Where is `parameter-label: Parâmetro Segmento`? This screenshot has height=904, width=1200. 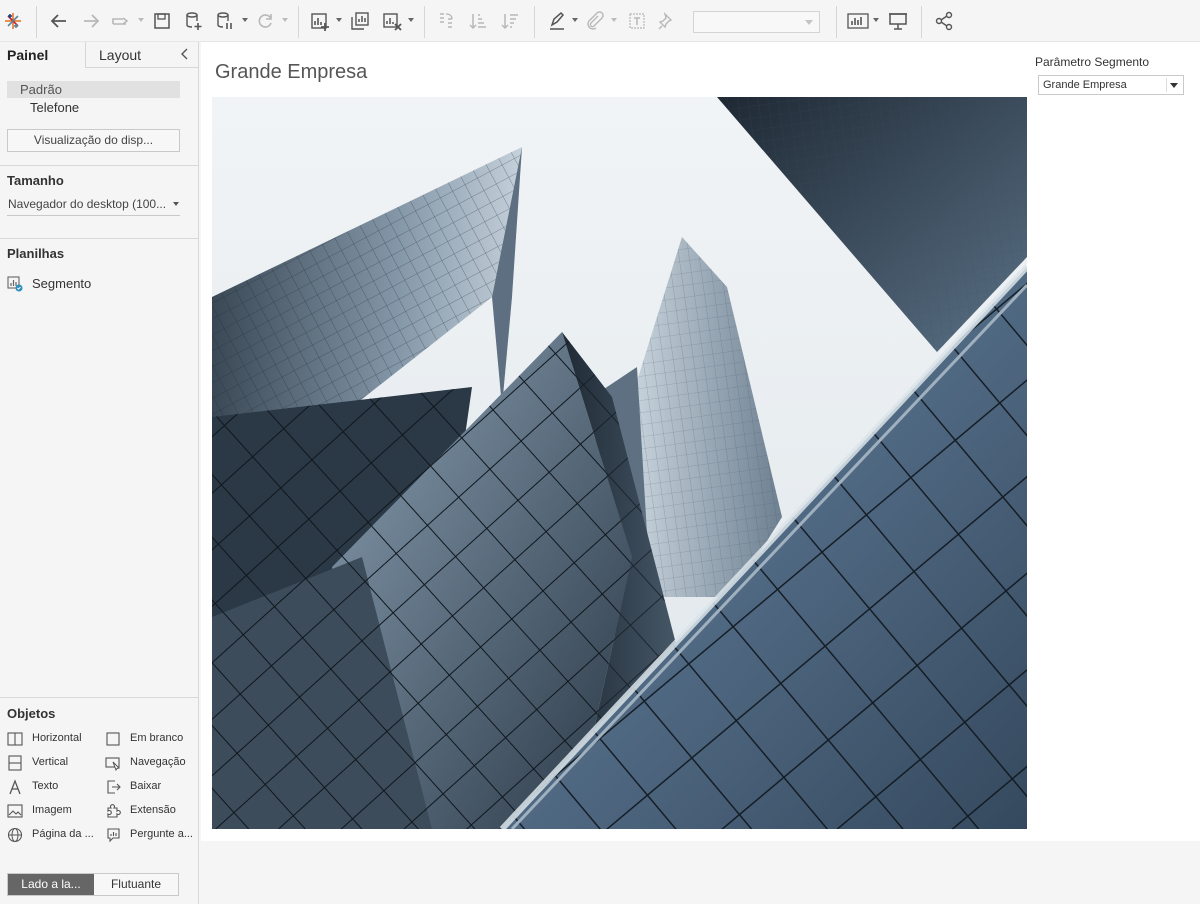
parameter-label: Parâmetro Segmento is located at coordinates (1092, 62).